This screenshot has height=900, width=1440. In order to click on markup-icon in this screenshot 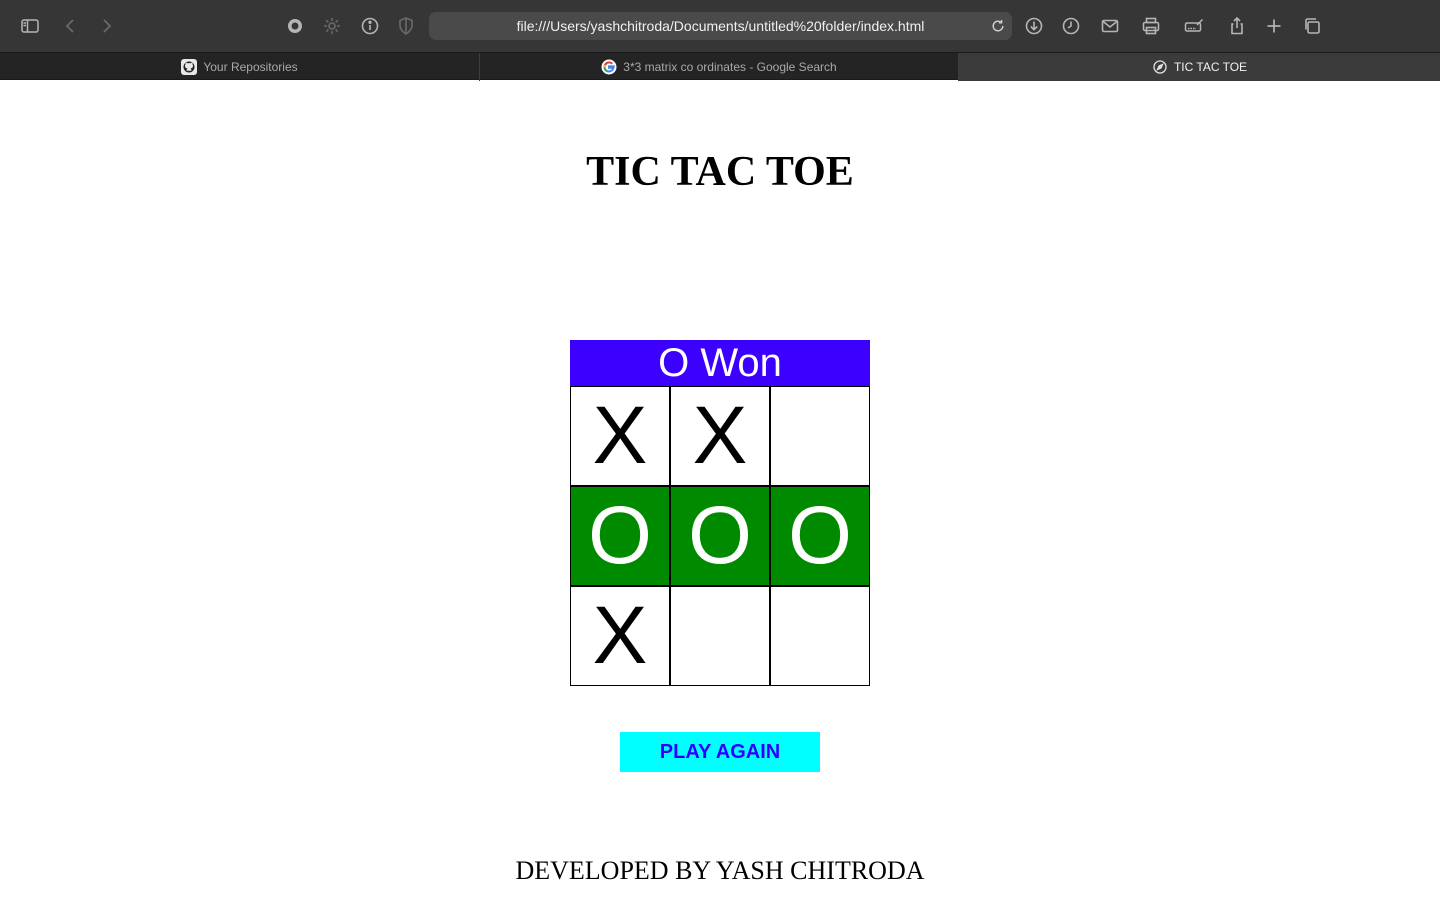, I will do `click(1194, 26)`.